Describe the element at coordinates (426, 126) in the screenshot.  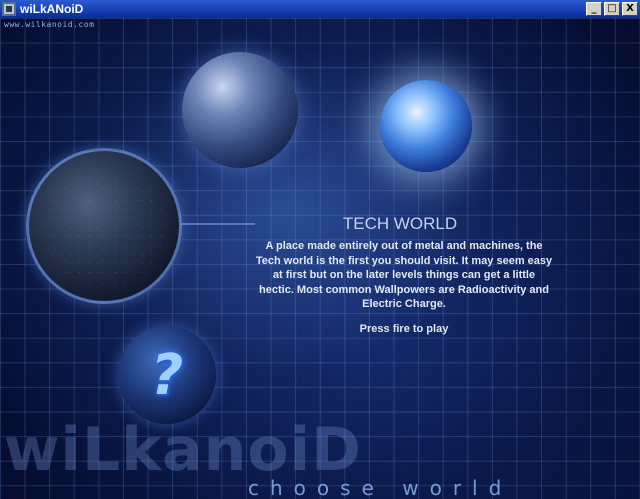
I see `water-world-planet-icon` at that location.